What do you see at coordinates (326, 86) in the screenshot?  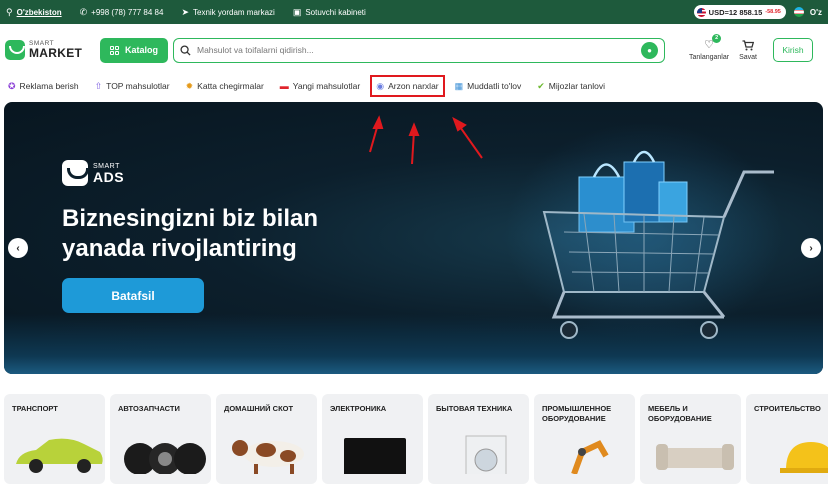 I see `nav-label: Yangi mahsulotlar` at bounding box center [326, 86].